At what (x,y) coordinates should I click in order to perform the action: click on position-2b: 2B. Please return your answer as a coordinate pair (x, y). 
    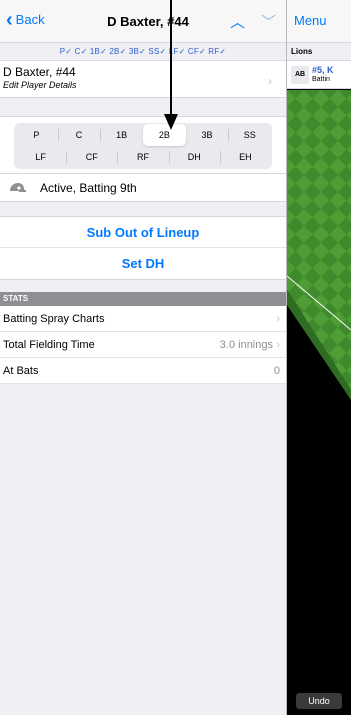
    Looking at the image, I should click on (164, 135).